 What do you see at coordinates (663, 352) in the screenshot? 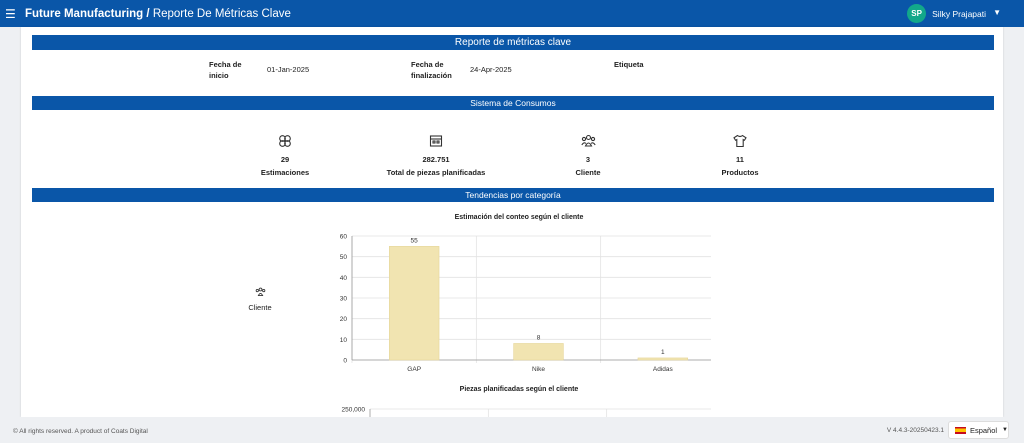
I see `data-label: 1` at bounding box center [663, 352].